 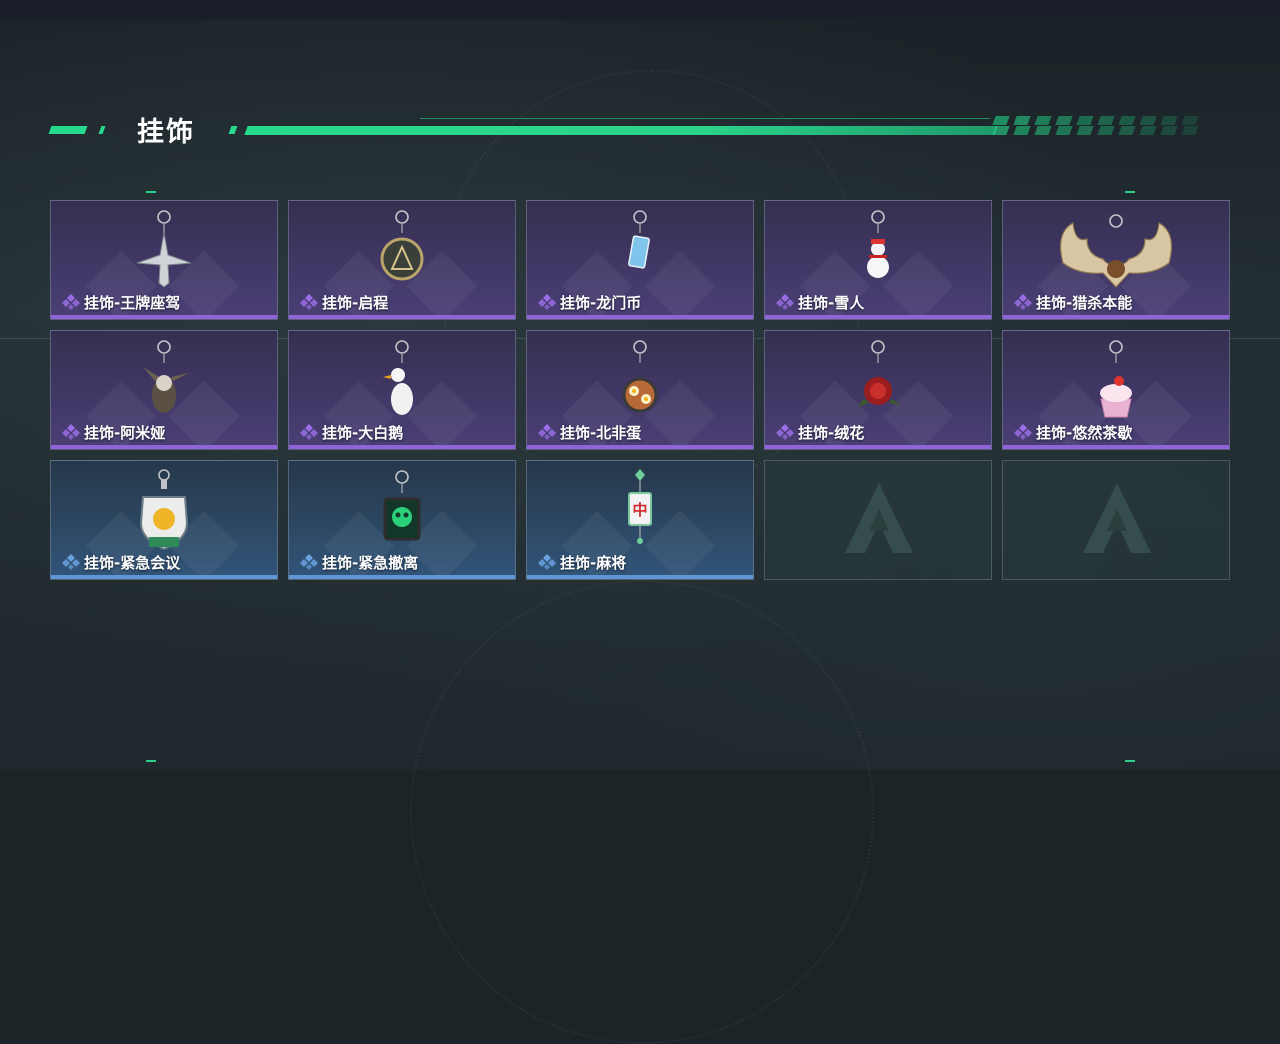 I want to click on charm-label: 挂饰-阿米娅, so click(x=113, y=432).